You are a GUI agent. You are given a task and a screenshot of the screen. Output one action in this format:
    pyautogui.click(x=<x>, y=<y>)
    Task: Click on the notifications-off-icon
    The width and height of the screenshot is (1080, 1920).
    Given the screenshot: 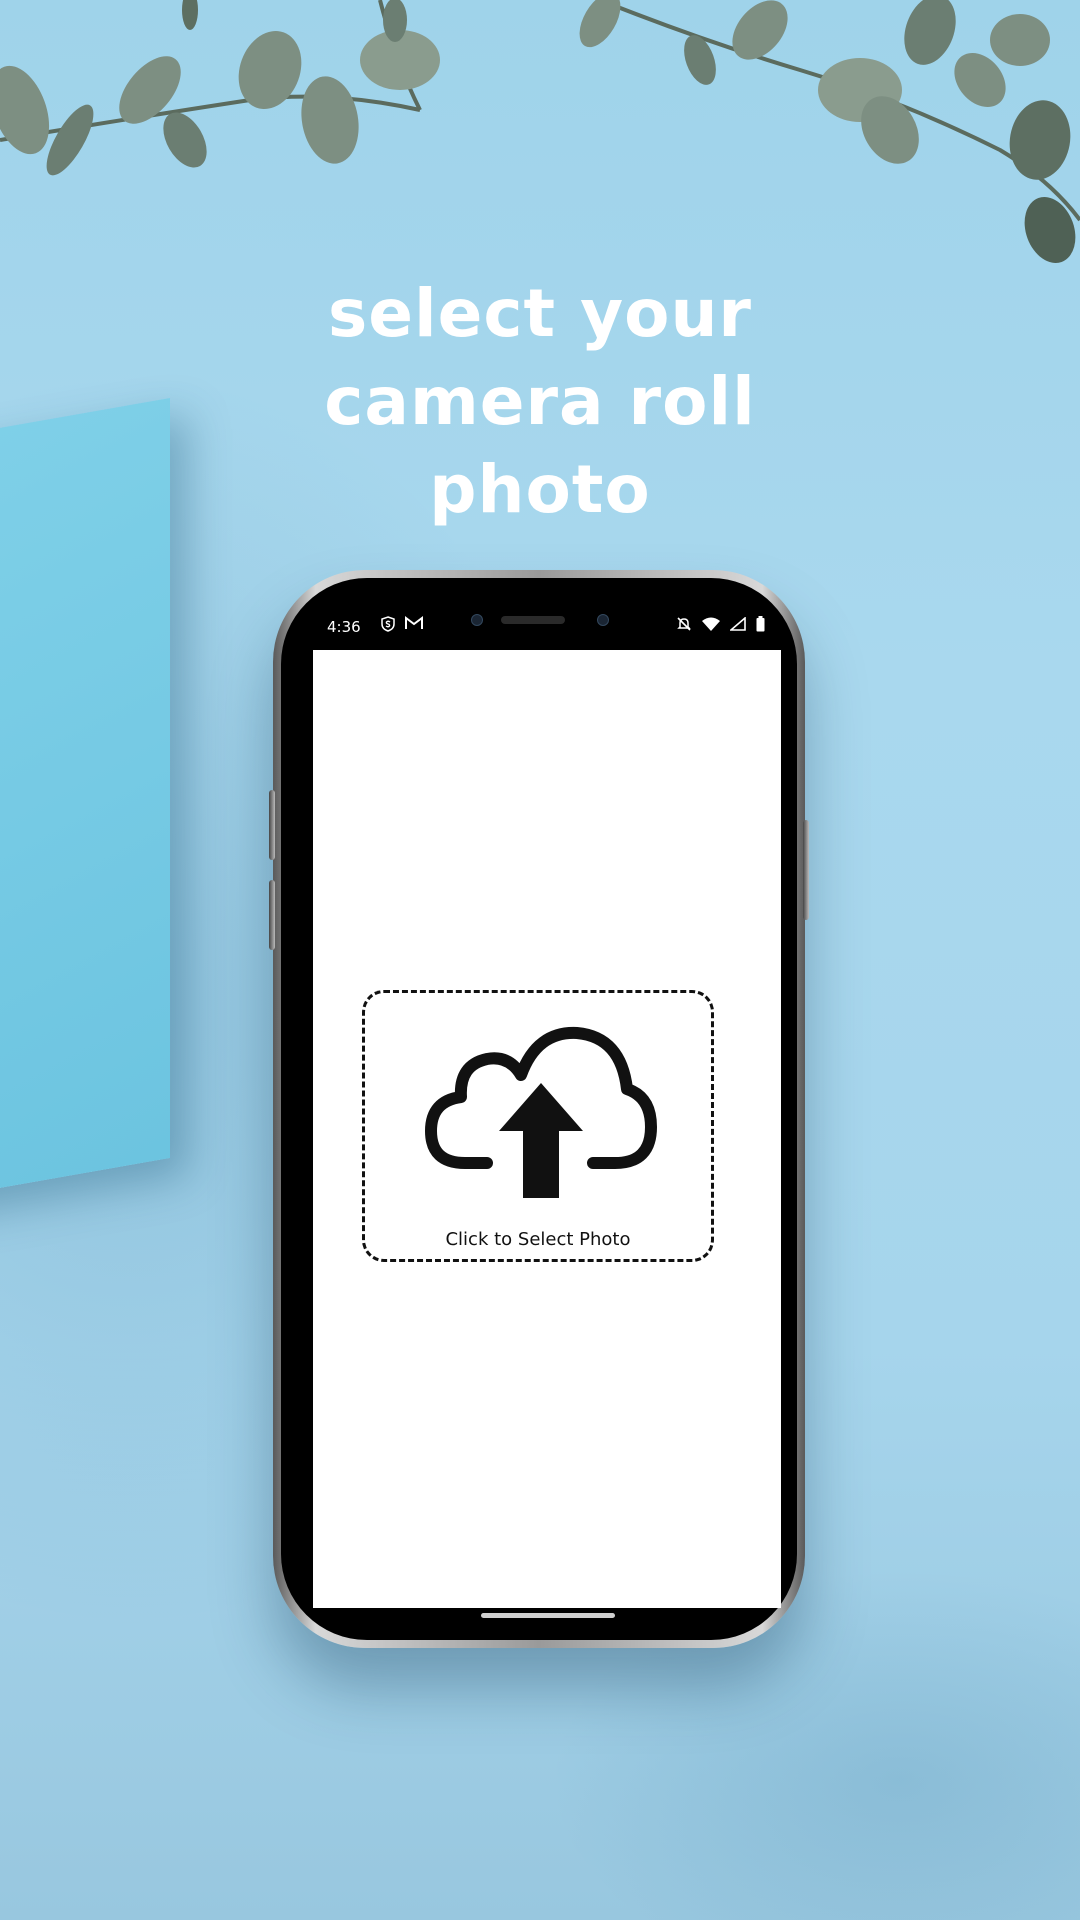 What is the action you would take?
    pyautogui.click(x=684, y=624)
    